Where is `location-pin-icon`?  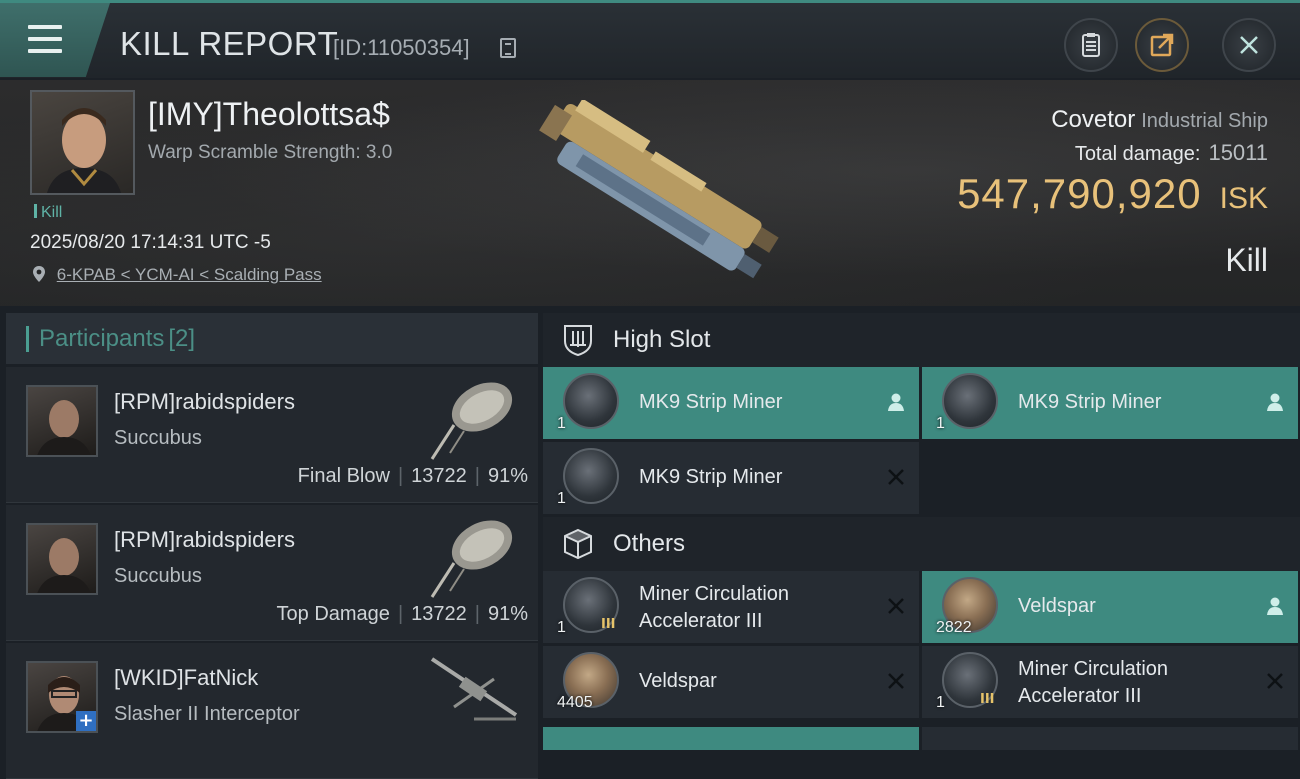
location-pin-icon is located at coordinates (41, 274).